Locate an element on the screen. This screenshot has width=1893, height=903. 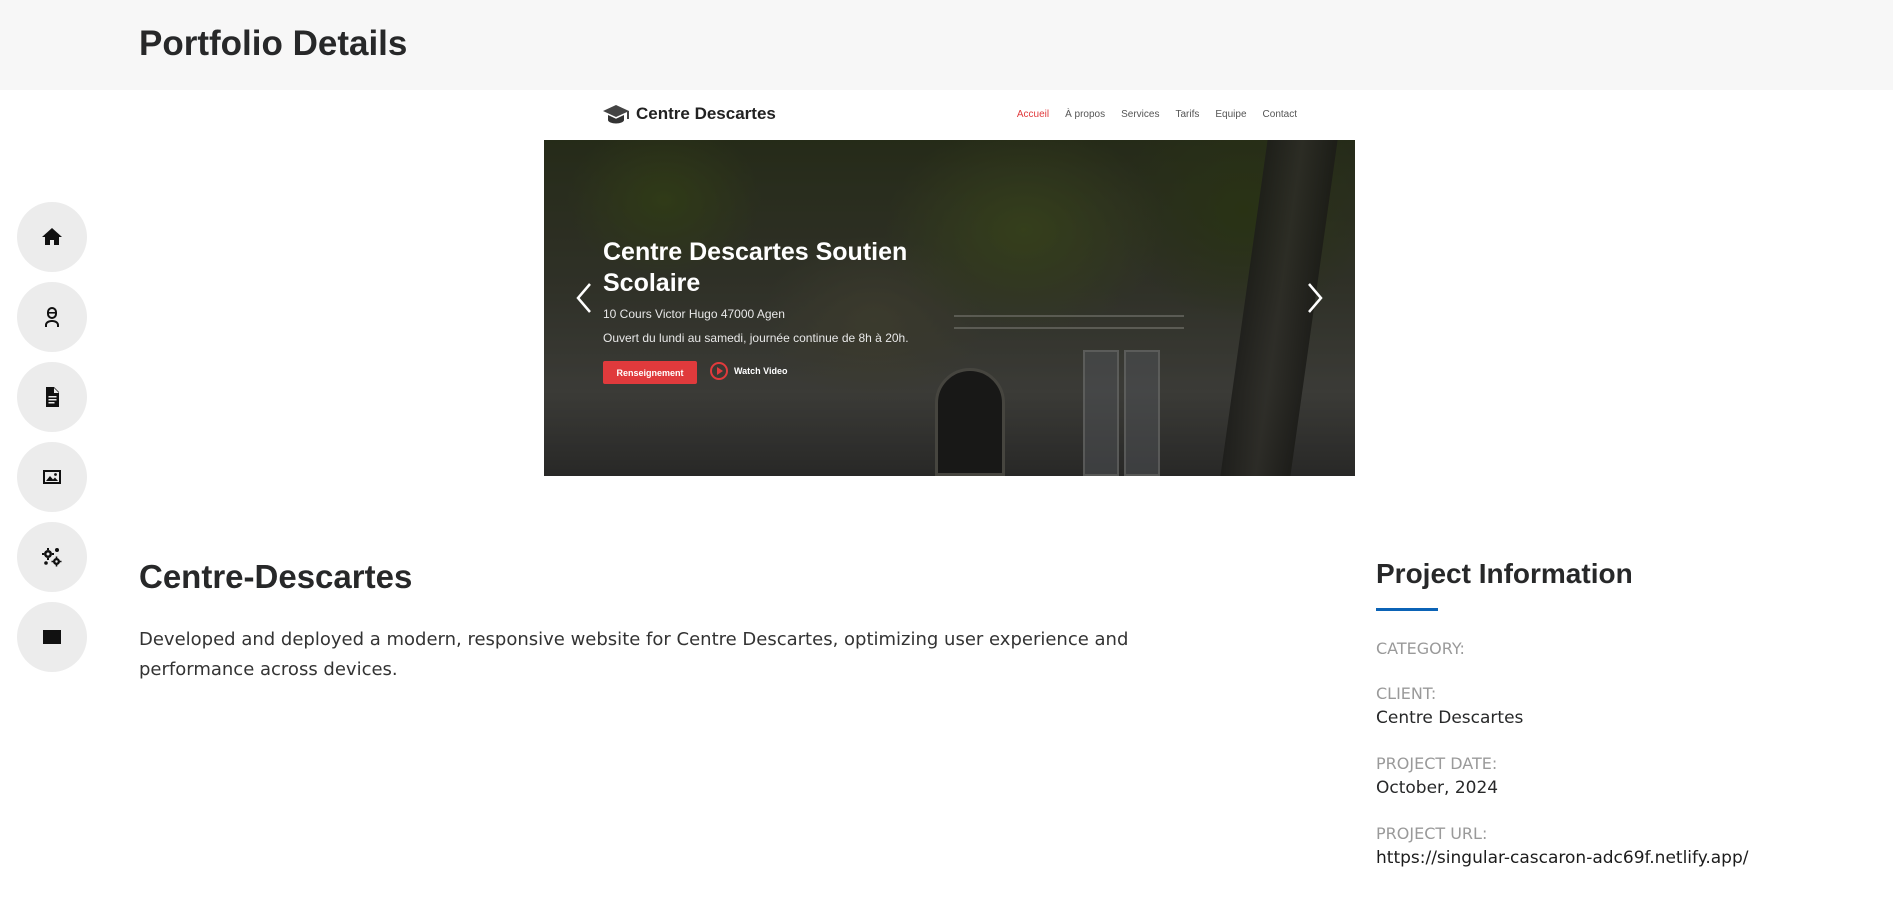
hero-watch-video: Watch Video is located at coordinates (749, 371).